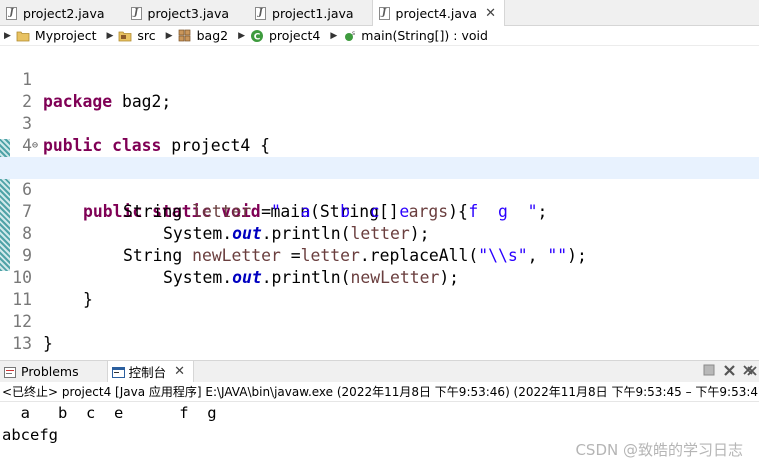 This screenshot has height=468, width=759. Describe the element at coordinates (379, 332) in the screenshot. I see `code-line: 13` at that location.